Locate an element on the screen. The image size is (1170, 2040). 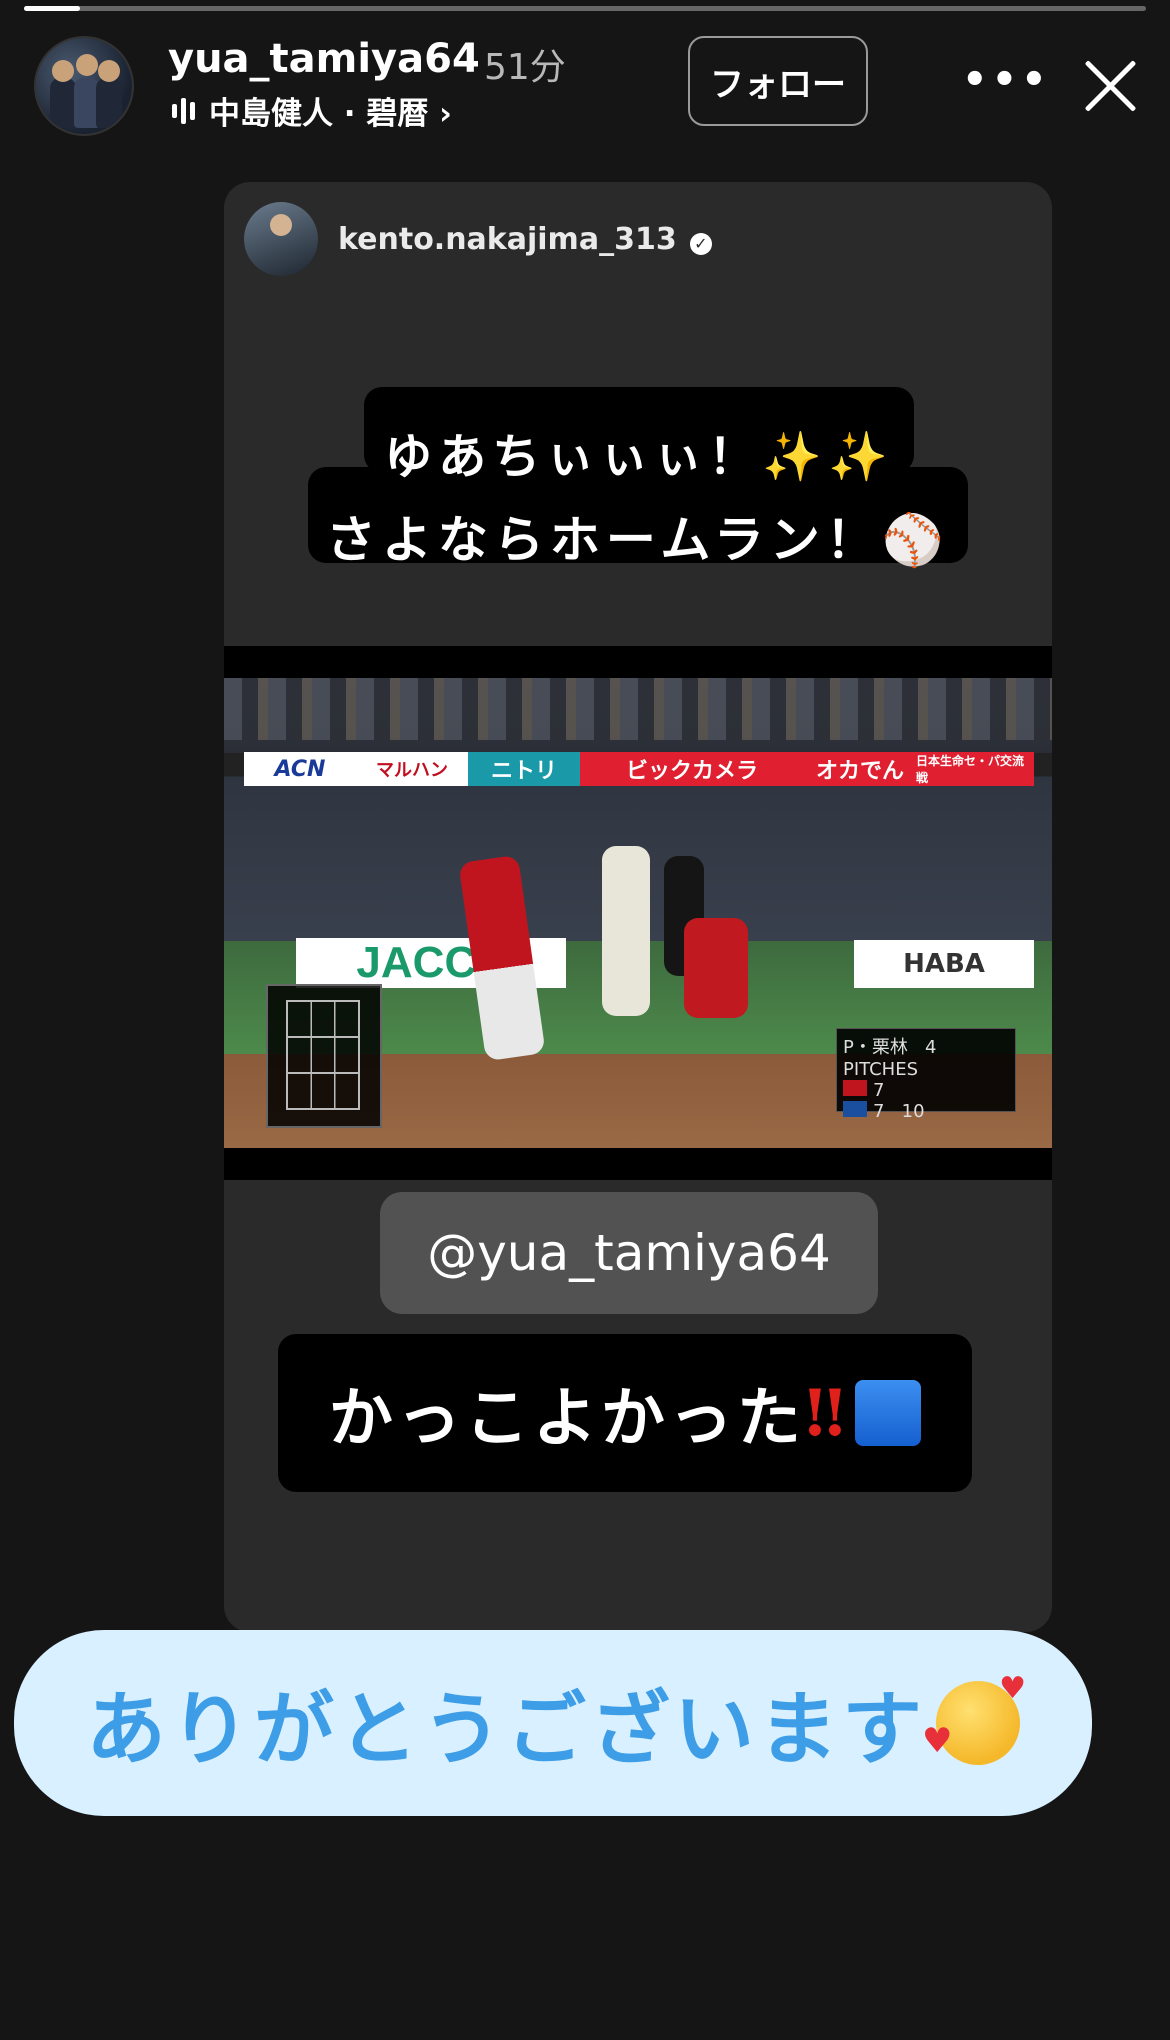
shared-post-header: kento.nakajima_313 ✓ is located at coordinates (478, 239).